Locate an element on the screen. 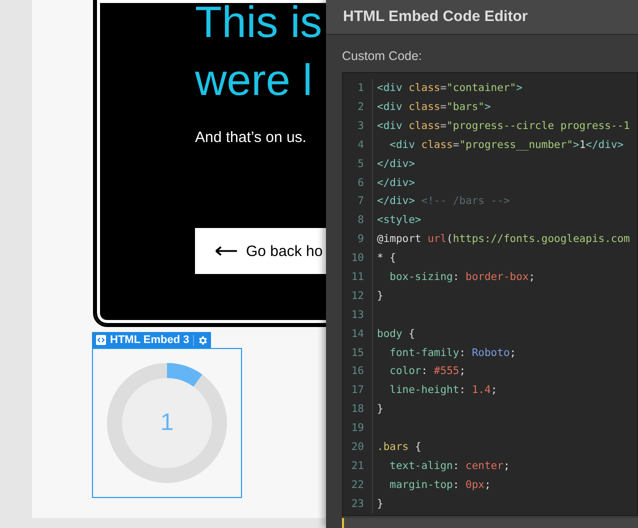 This screenshot has width=638, height=528. code-line: .bars { is located at coordinates (399, 447).